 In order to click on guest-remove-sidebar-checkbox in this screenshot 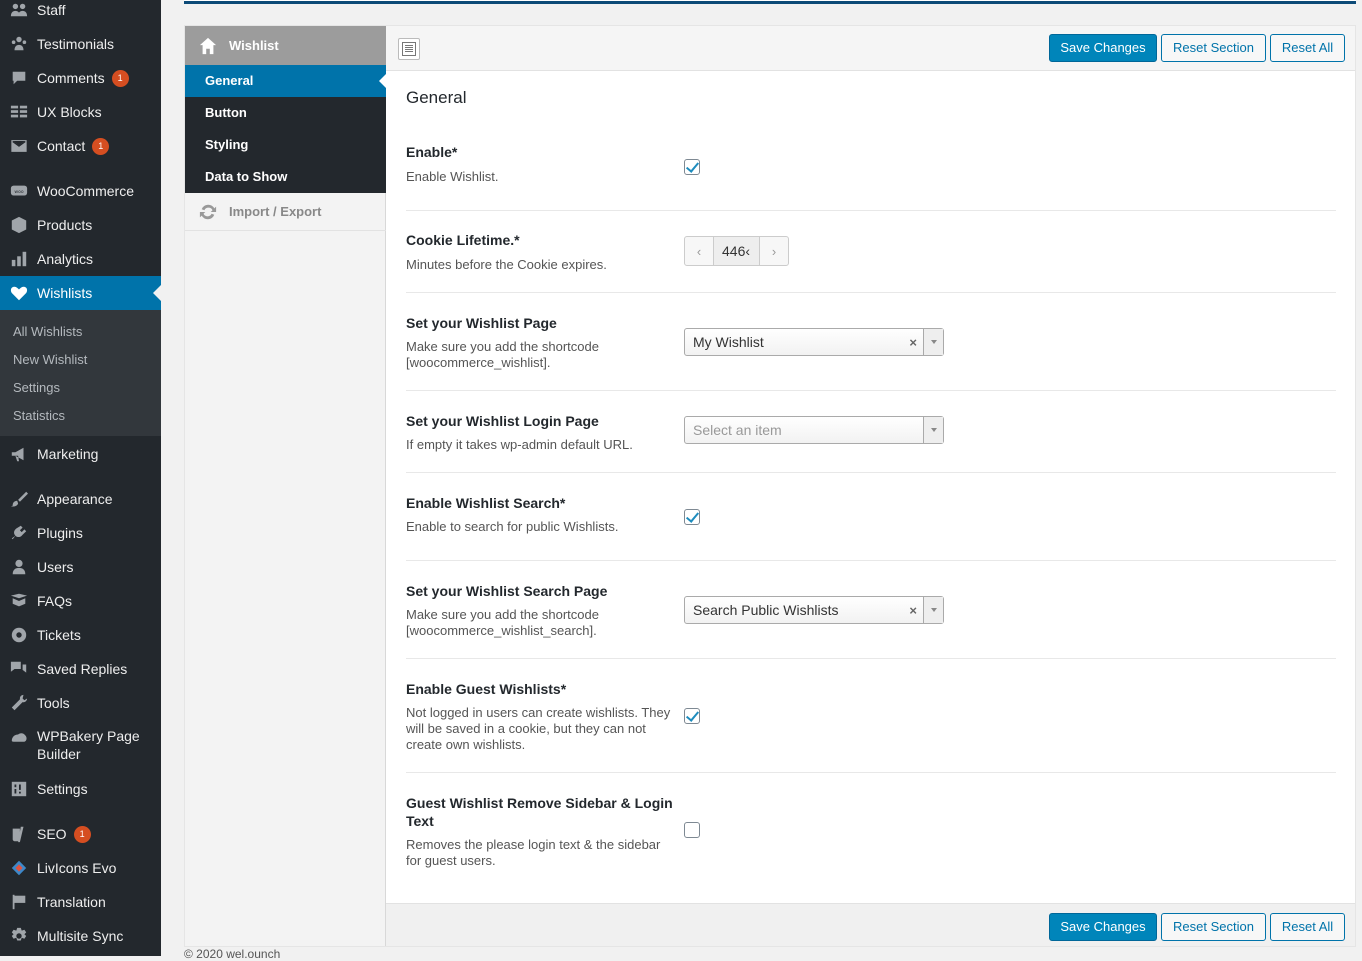, I will do `click(692, 830)`.